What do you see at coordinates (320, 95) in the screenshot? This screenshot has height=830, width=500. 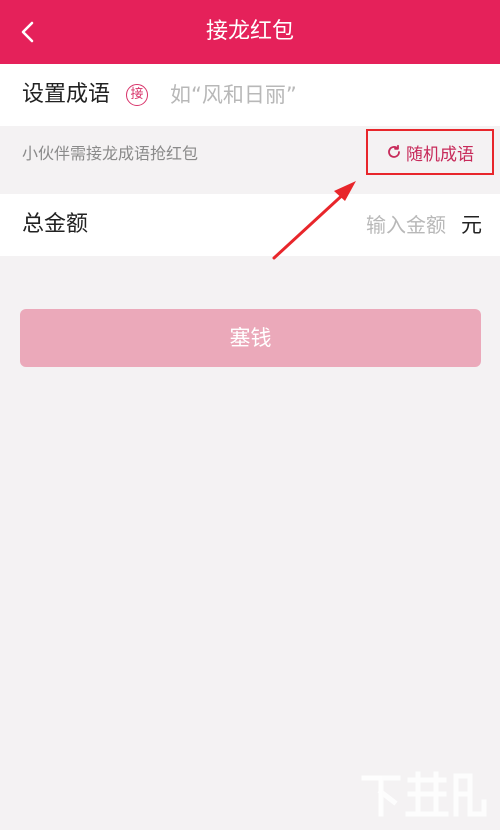 I see `idiom-input` at bounding box center [320, 95].